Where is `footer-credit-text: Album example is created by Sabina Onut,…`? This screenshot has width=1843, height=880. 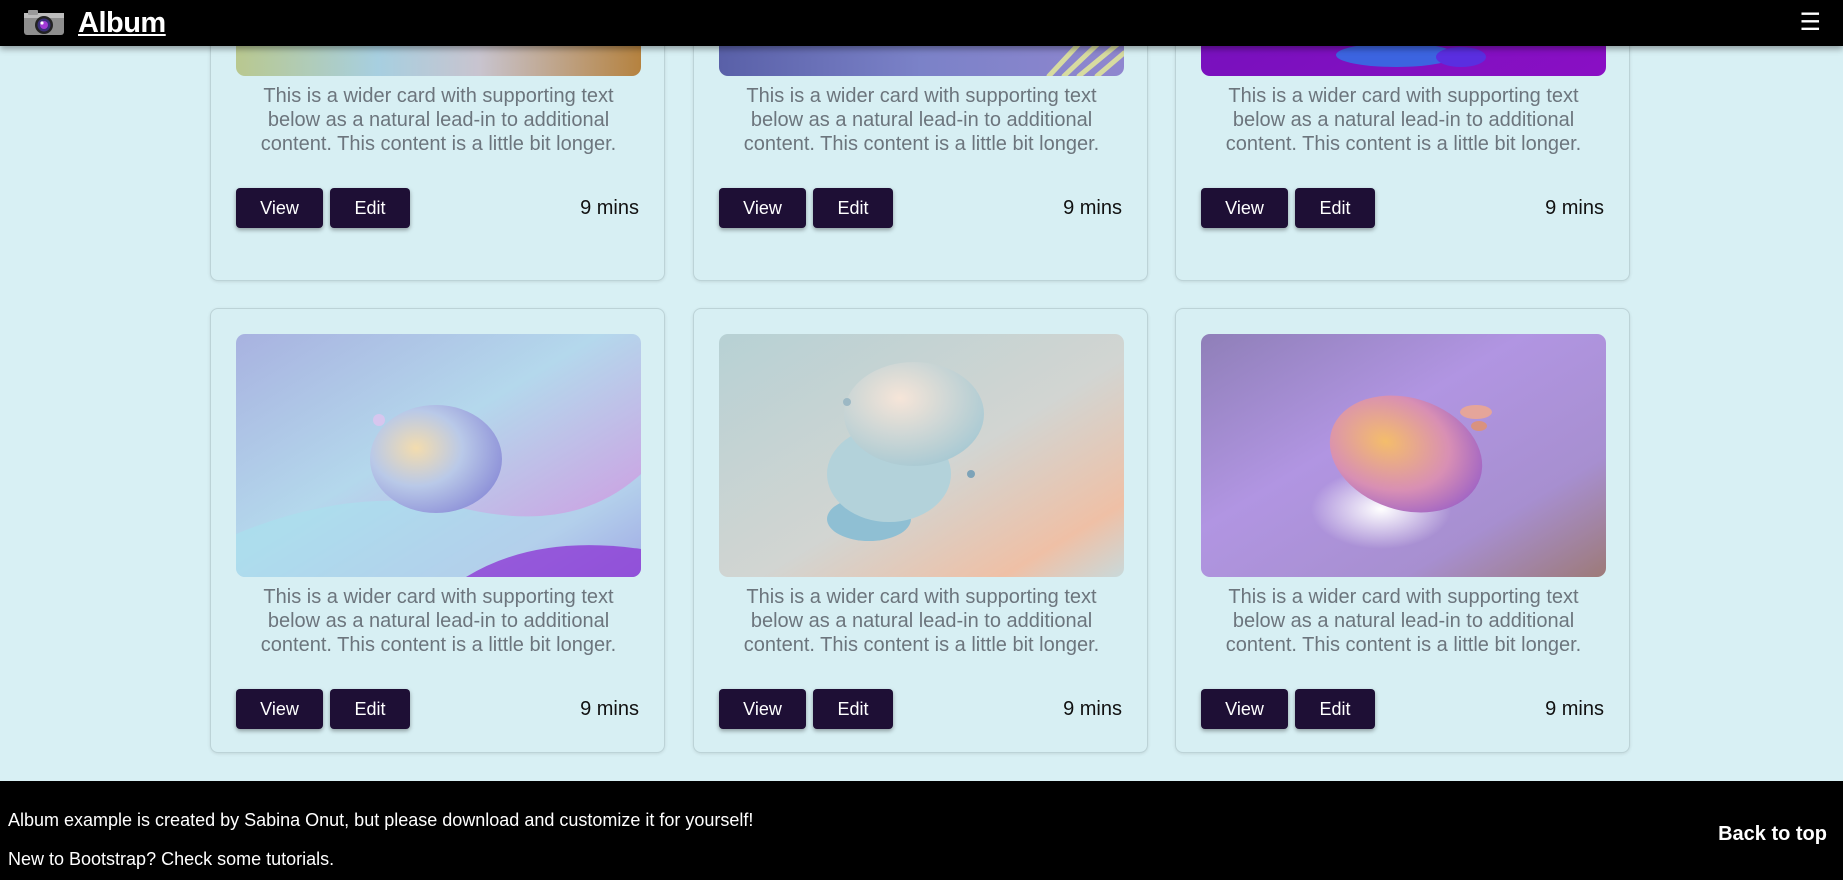 footer-credit-text: Album example is created by Sabina Onut,… is located at coordinates (381, 820).